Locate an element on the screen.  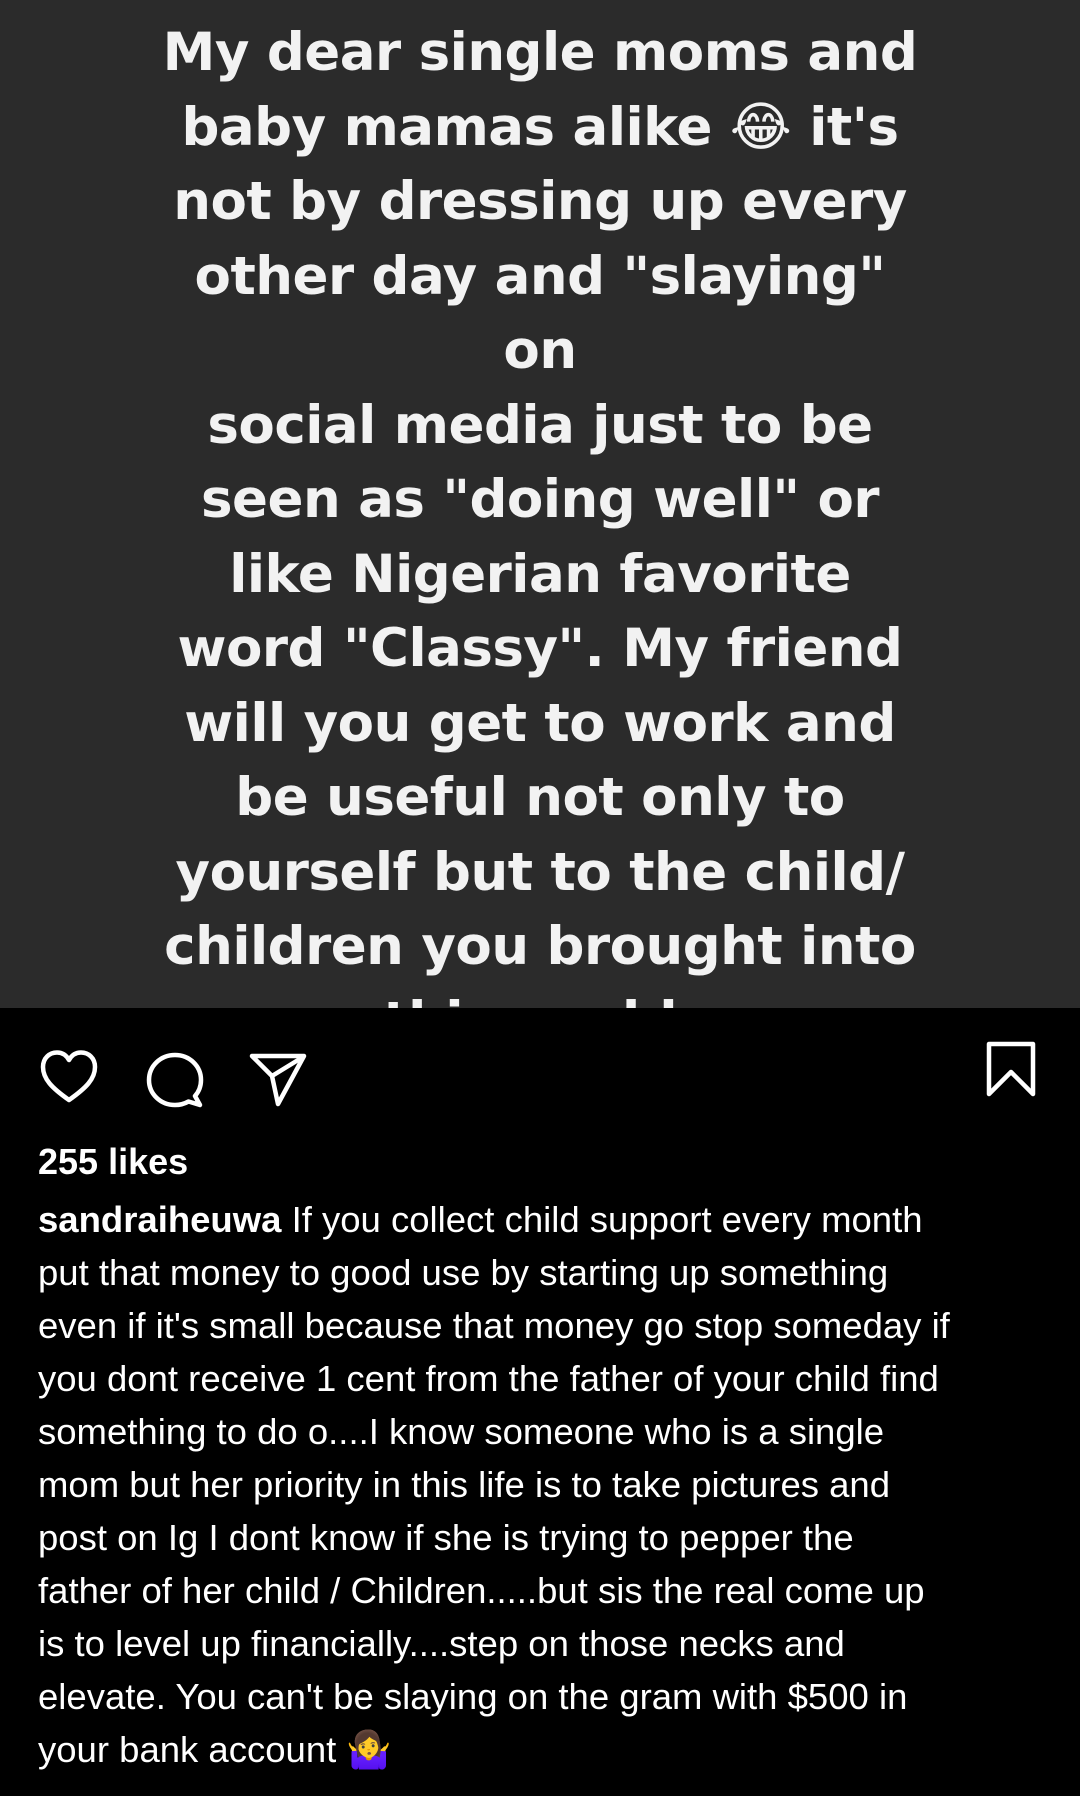
likes-count: 255 likes is located at coordinates (113, 1162).